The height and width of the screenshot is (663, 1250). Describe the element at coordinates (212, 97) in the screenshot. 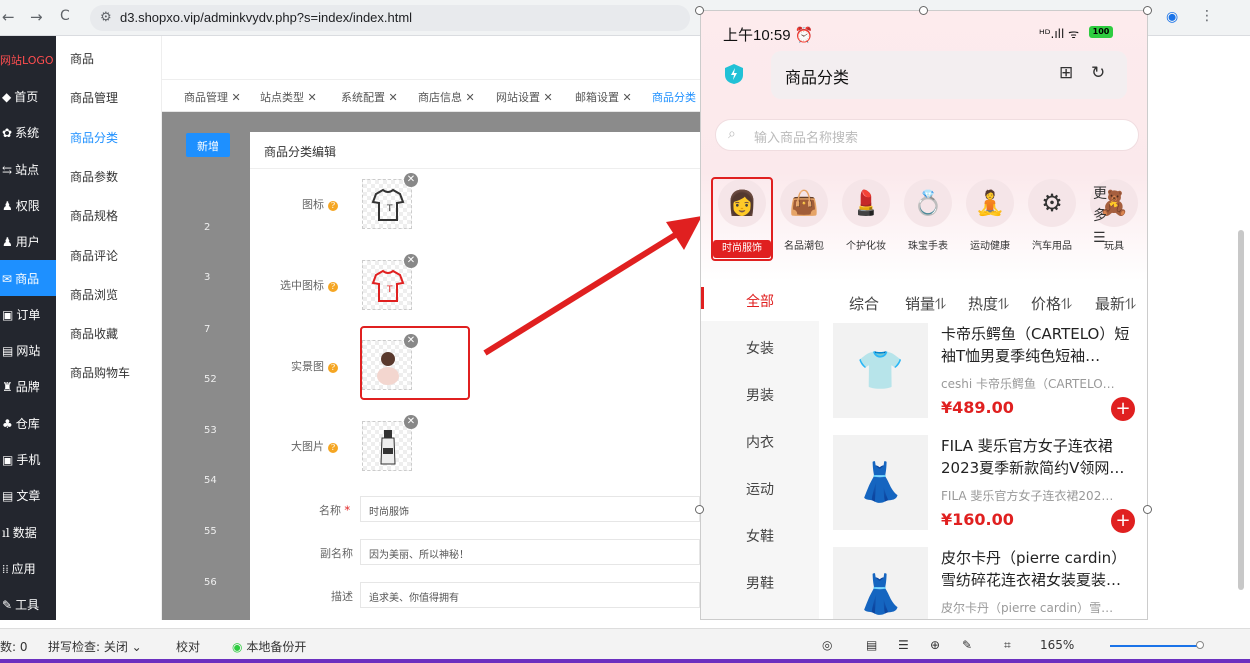

I see `tab-0: 商品管理 ✕` at that location.